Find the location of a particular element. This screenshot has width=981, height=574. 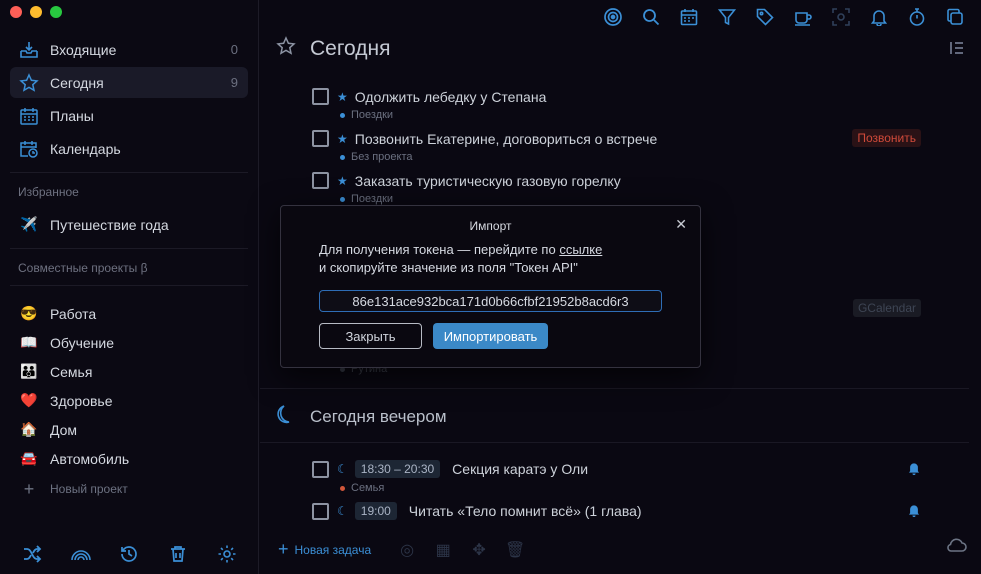

close-icon: ✕ is located at coordinates (681, 224).